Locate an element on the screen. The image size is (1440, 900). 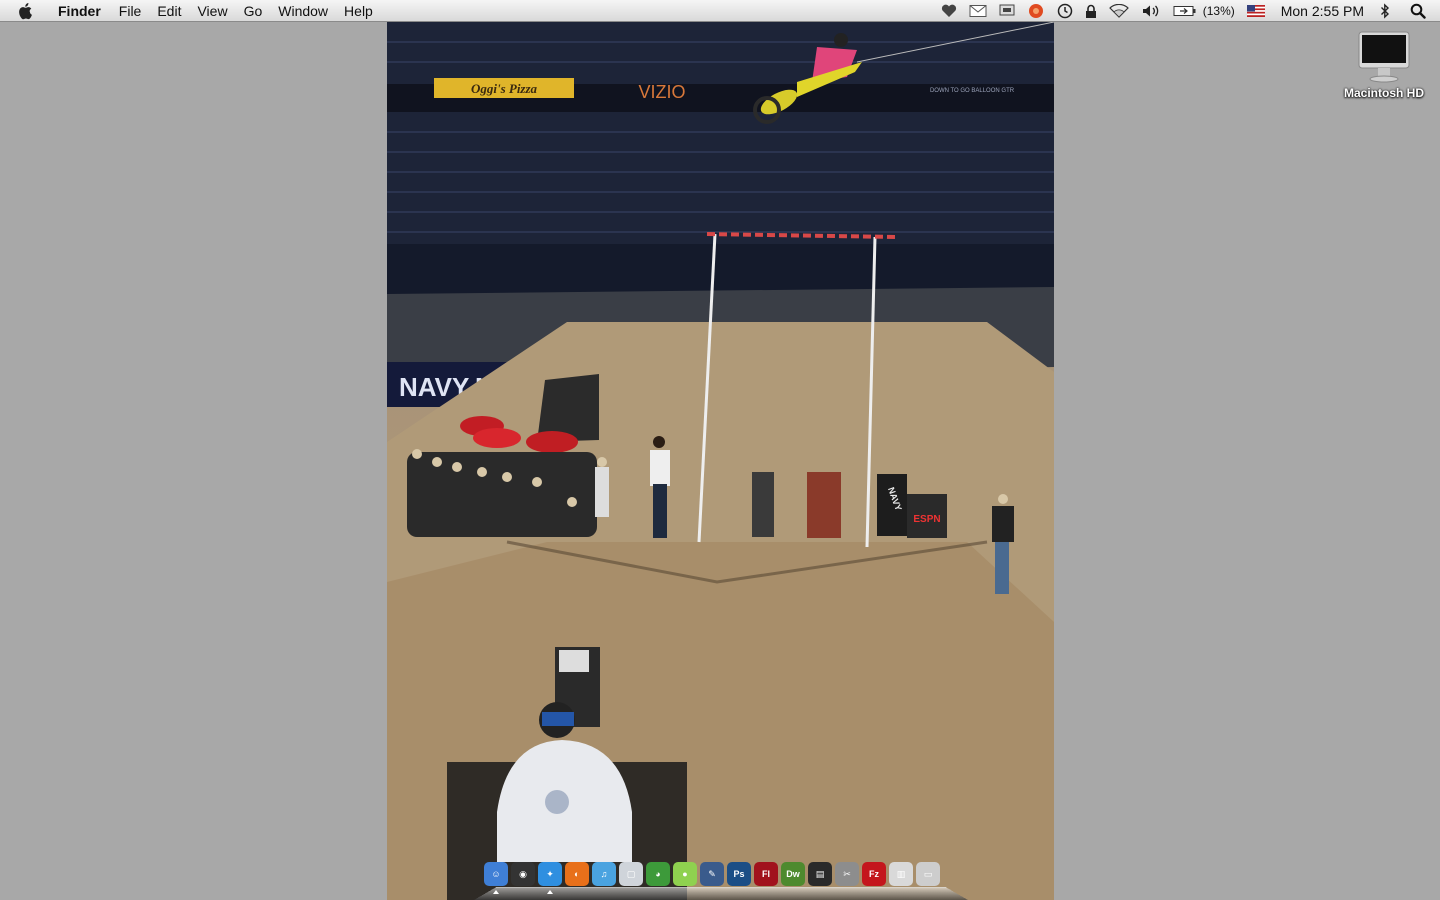
dreamweaver-icon: Dw is located at coordinates (793, 874).